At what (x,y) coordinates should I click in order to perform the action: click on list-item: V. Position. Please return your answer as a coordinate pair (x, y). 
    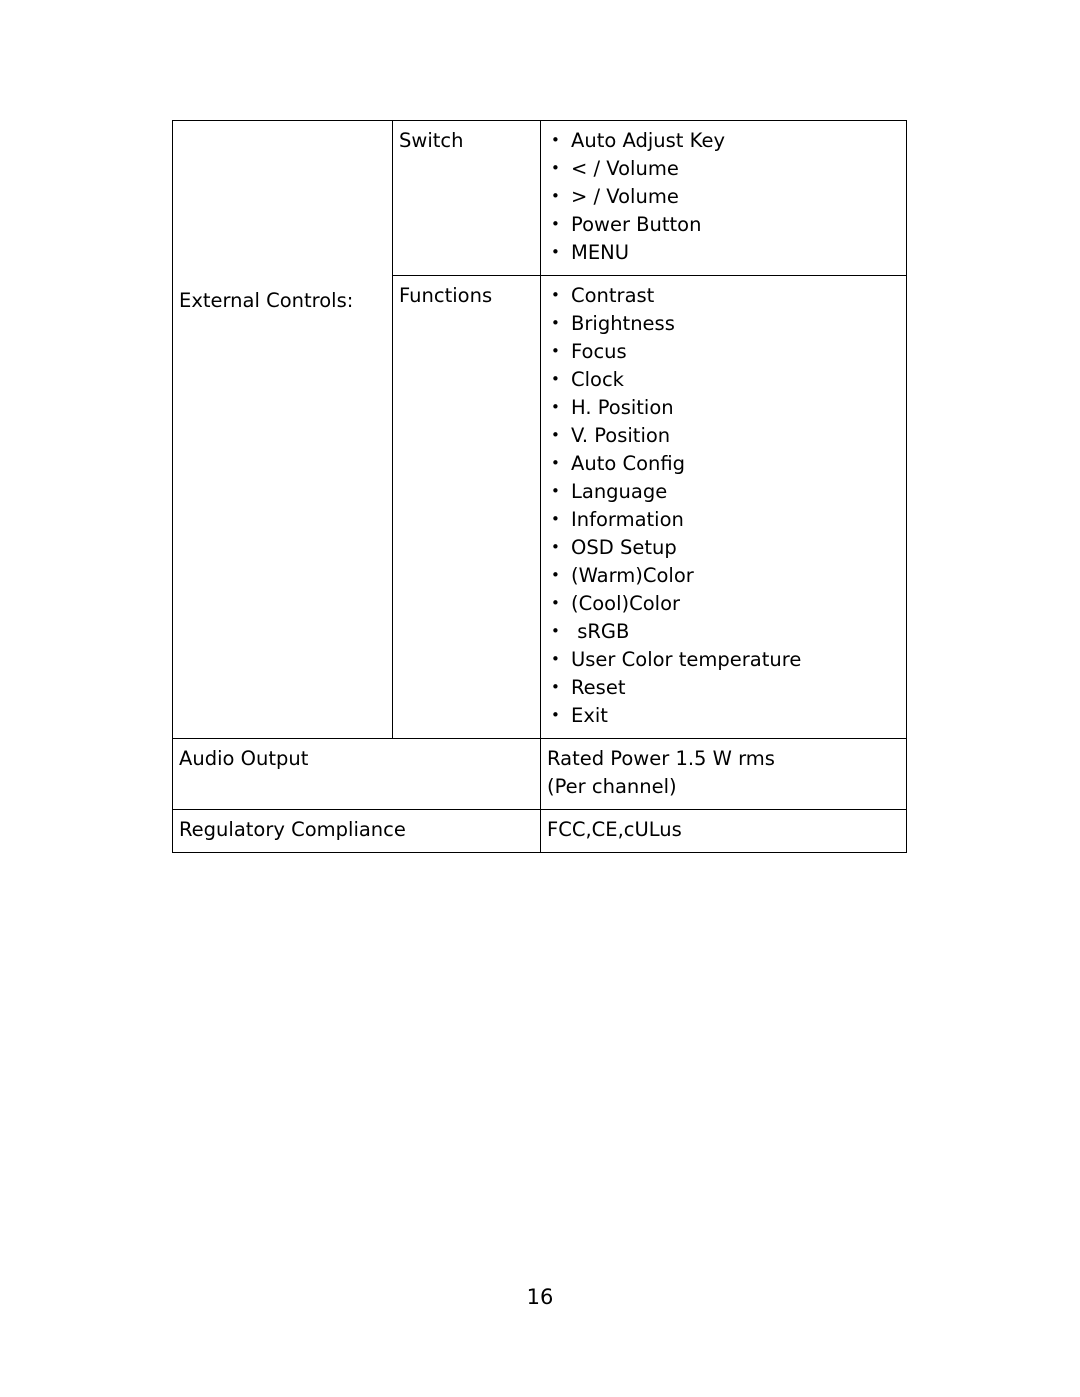
    Looking at the image, I should click on (723, 435).